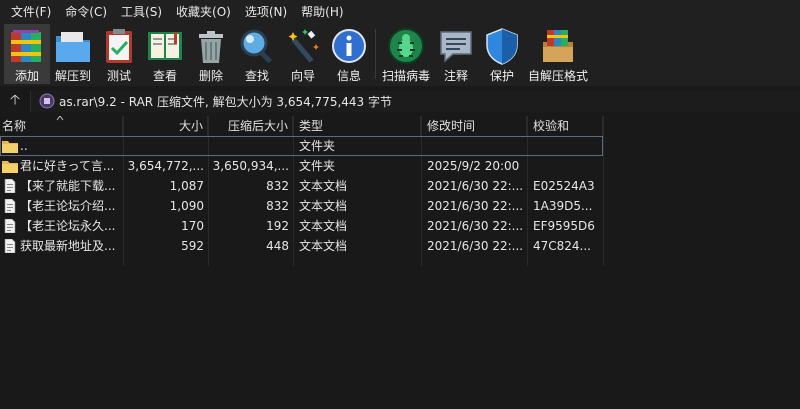 Image resolution: width=800 pixels, height=409 pixels. I want to click on cell-modified: 2025/9/2 20:00, so click(473, 166).